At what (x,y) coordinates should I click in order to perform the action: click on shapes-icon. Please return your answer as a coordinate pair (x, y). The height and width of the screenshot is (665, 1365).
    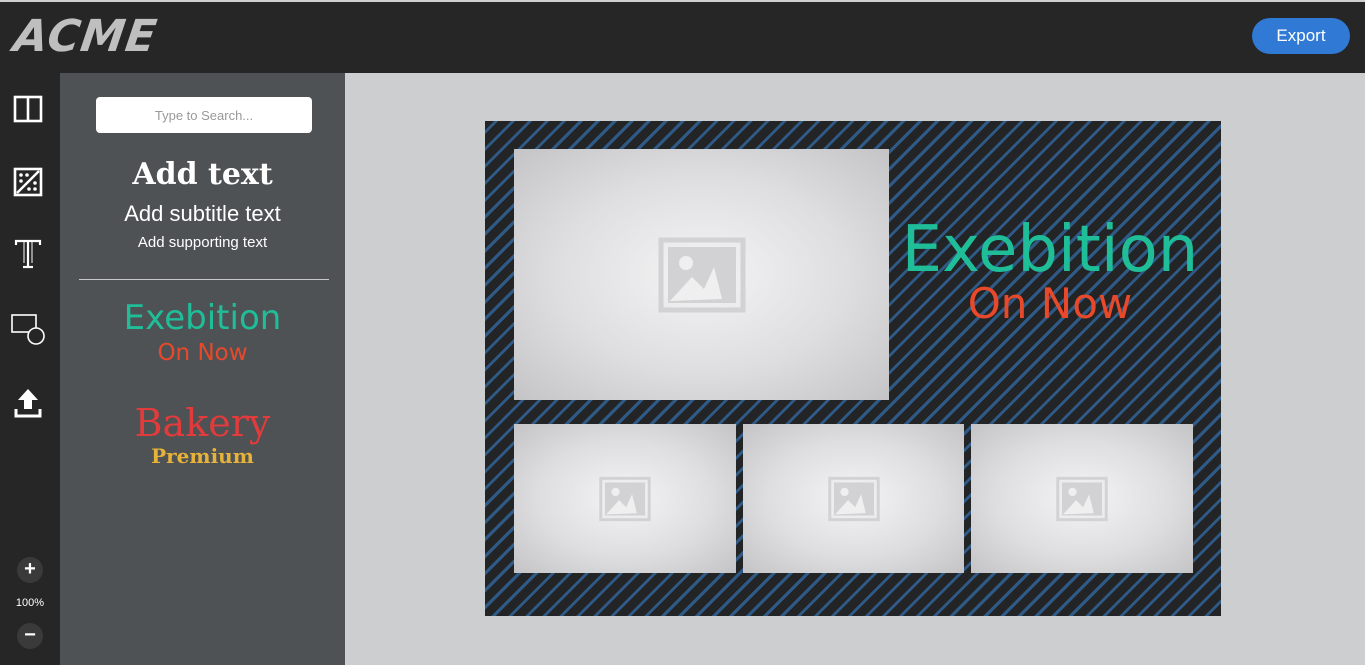
    Looking at the image, I should click on (28, 329).